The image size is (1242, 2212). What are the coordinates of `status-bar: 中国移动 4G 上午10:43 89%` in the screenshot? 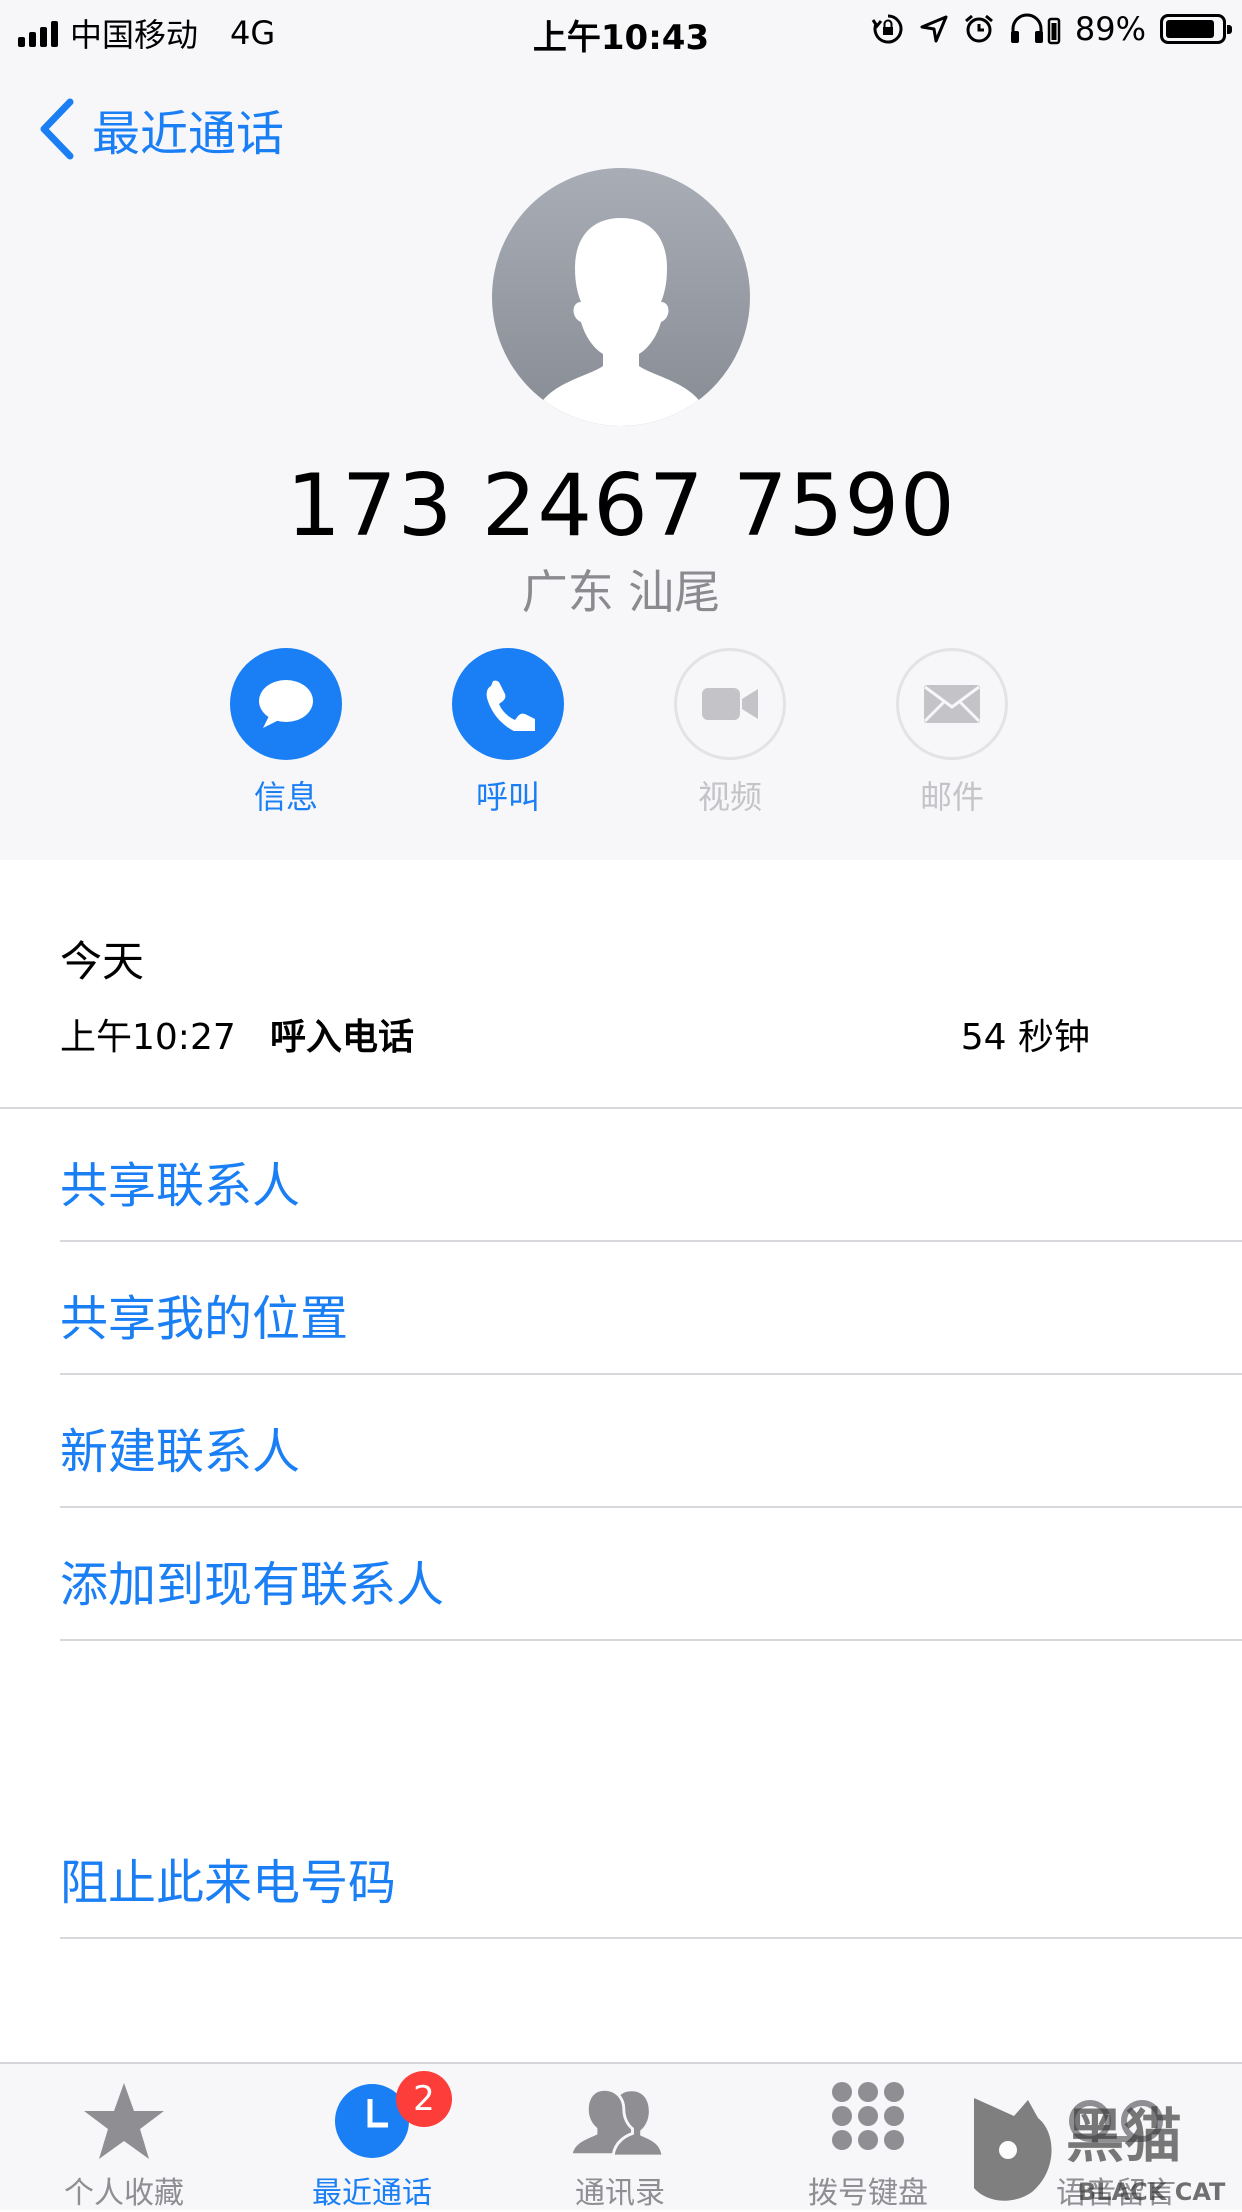 It's located at (621, 31).